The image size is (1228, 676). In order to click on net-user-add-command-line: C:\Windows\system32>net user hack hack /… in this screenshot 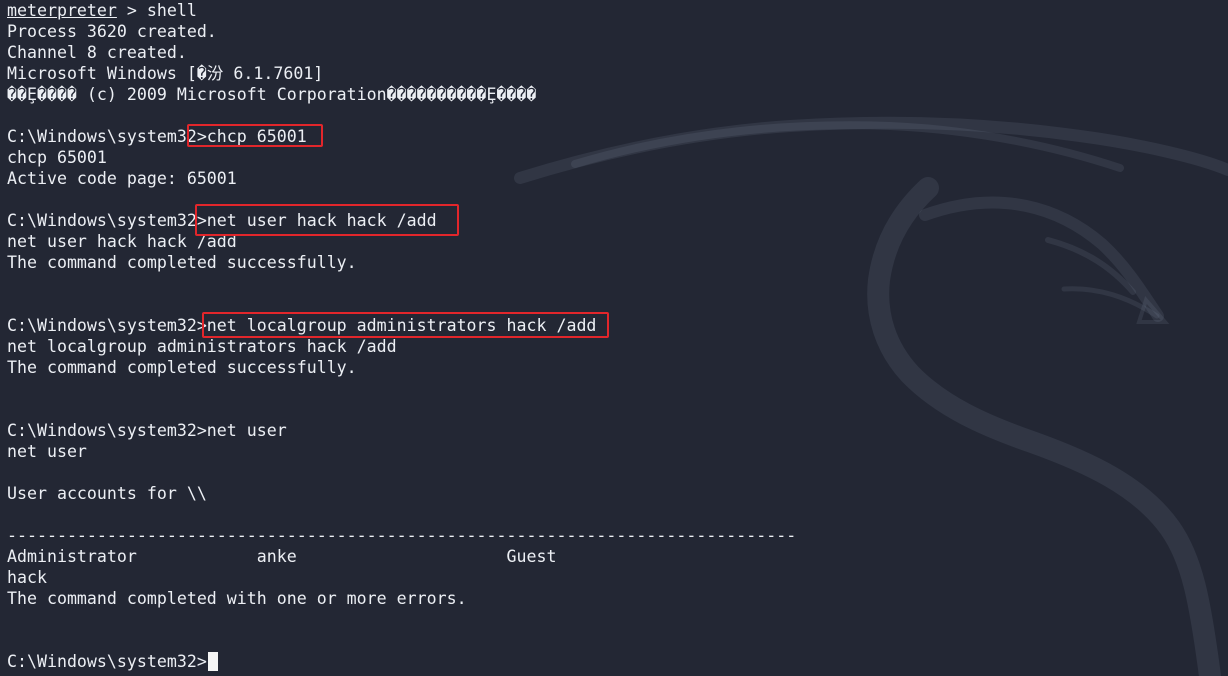, I will do `click(222, 220)`.